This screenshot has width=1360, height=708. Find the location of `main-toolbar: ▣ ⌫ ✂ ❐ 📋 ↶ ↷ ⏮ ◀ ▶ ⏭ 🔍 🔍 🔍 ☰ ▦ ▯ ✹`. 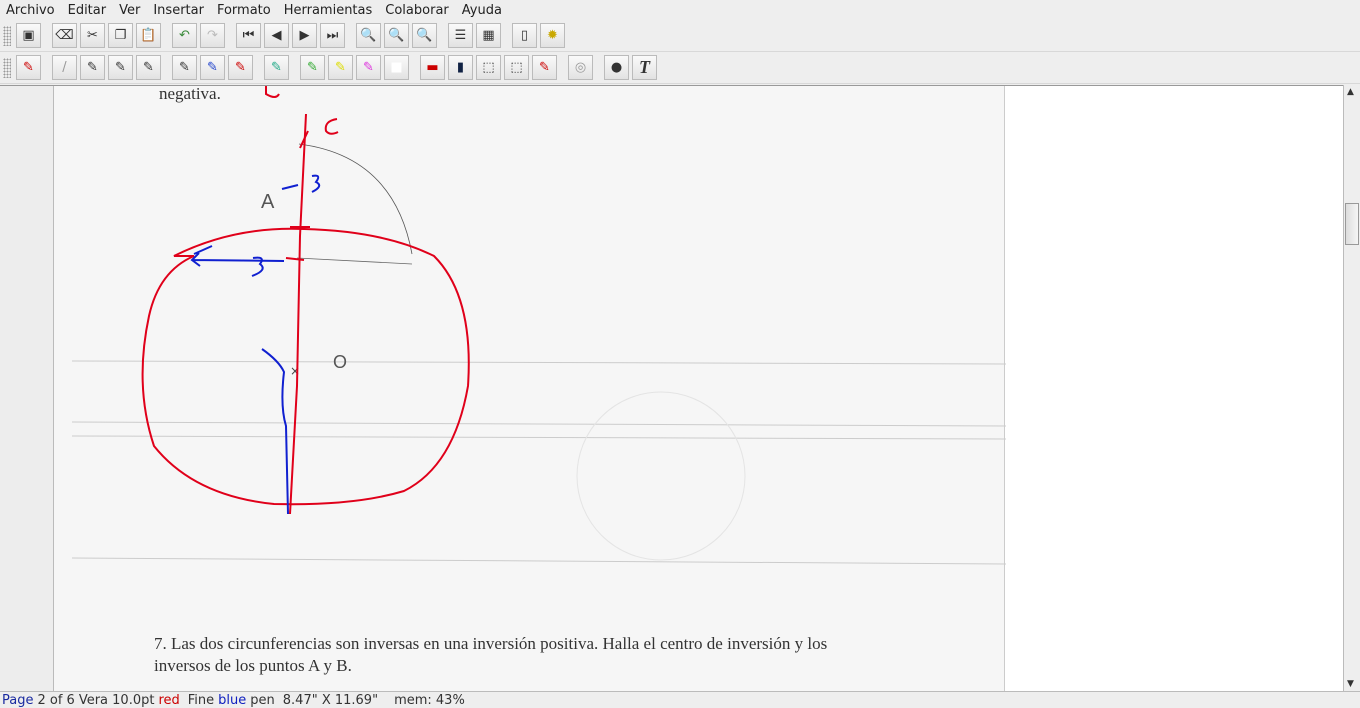

main-toolbar: ▣ ⌫ ✂ ❐ 📋 ↶ ↷ ⏮ ◀ ▶ ⏭ 🔍 🔍 🔍 ☰ ▦ ▯ ✹ is located at coordinates (680, 36).